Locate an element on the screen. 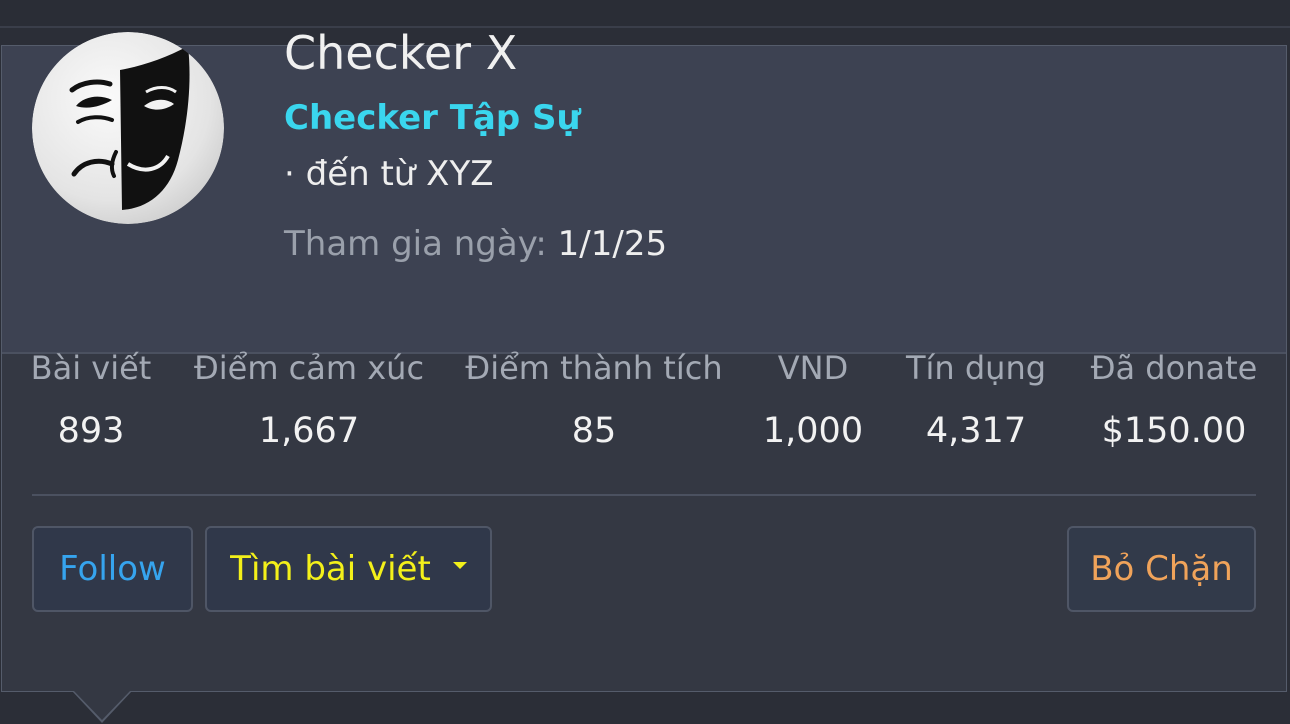 This screenshot has width=1290, height=724. stat-label: Điểm cảm xúc is located at coordinates (309, 368).